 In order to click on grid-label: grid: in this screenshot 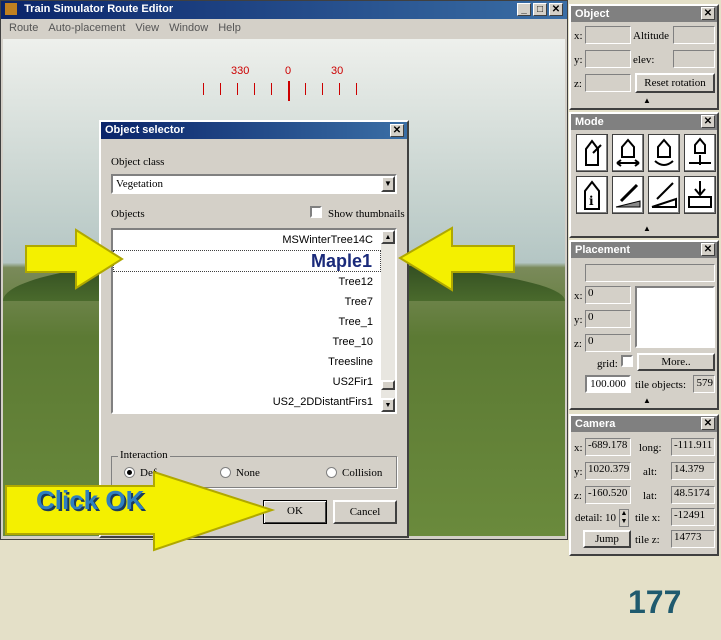, I will do `click(607, 364)`.